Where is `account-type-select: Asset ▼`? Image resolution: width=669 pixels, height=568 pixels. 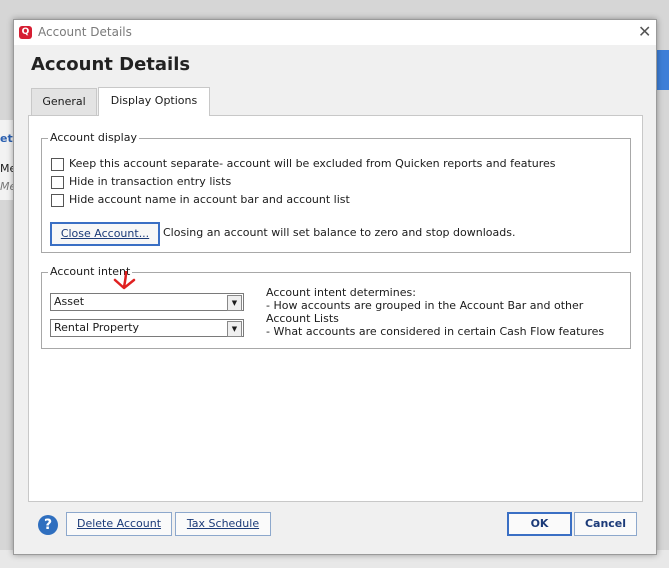
account-type-select: Asset ▼ is located at coordinates (147, 302).